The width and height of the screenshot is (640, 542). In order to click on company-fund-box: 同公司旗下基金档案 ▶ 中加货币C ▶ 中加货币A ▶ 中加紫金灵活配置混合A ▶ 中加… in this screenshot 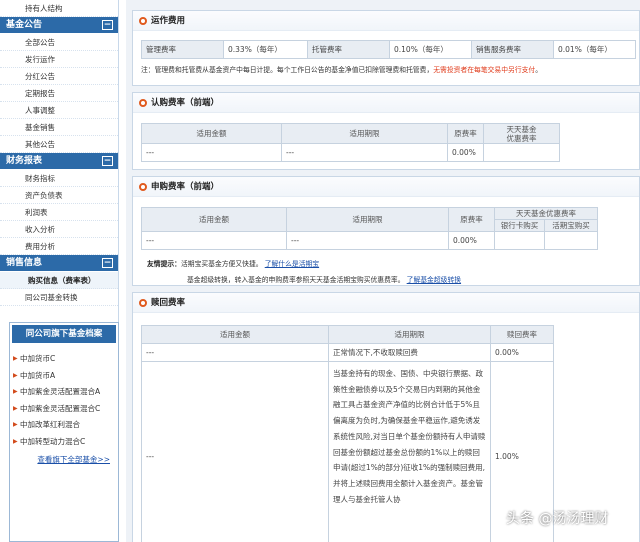, I will do `click(64, 432)`.